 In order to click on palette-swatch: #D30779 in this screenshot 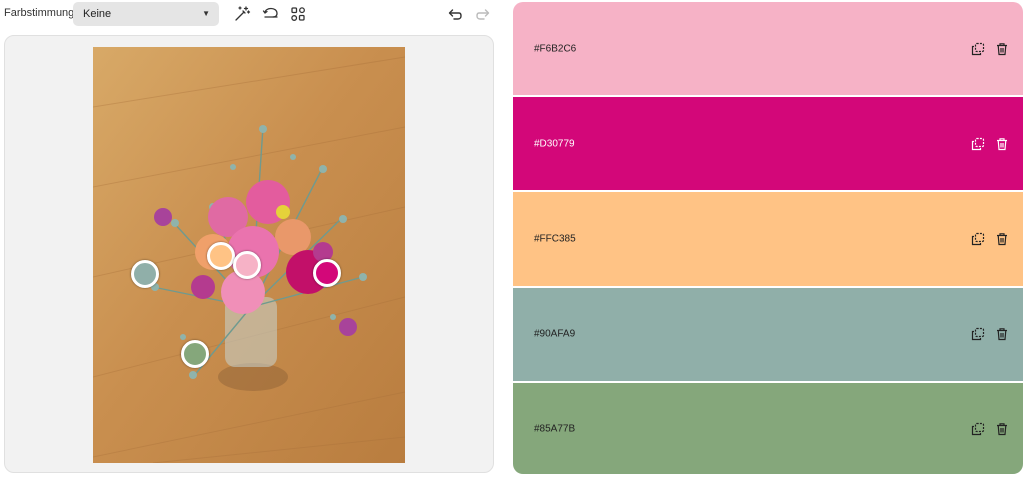, I will do `click(768, 145)`.